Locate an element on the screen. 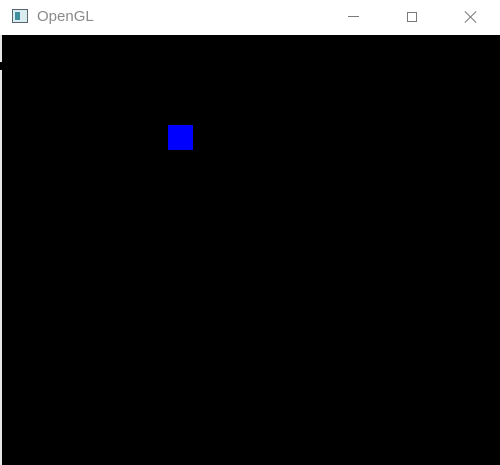  close-button is located at coordinates (471, 16).